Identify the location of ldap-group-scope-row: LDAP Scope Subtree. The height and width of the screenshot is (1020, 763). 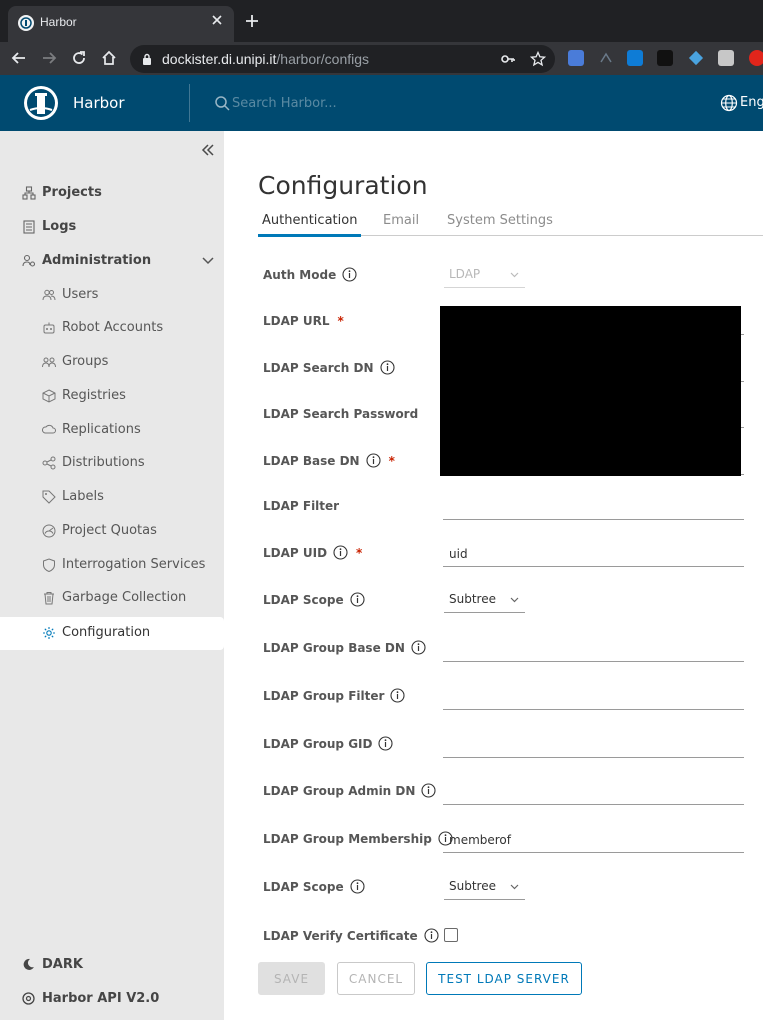
(513, 888).